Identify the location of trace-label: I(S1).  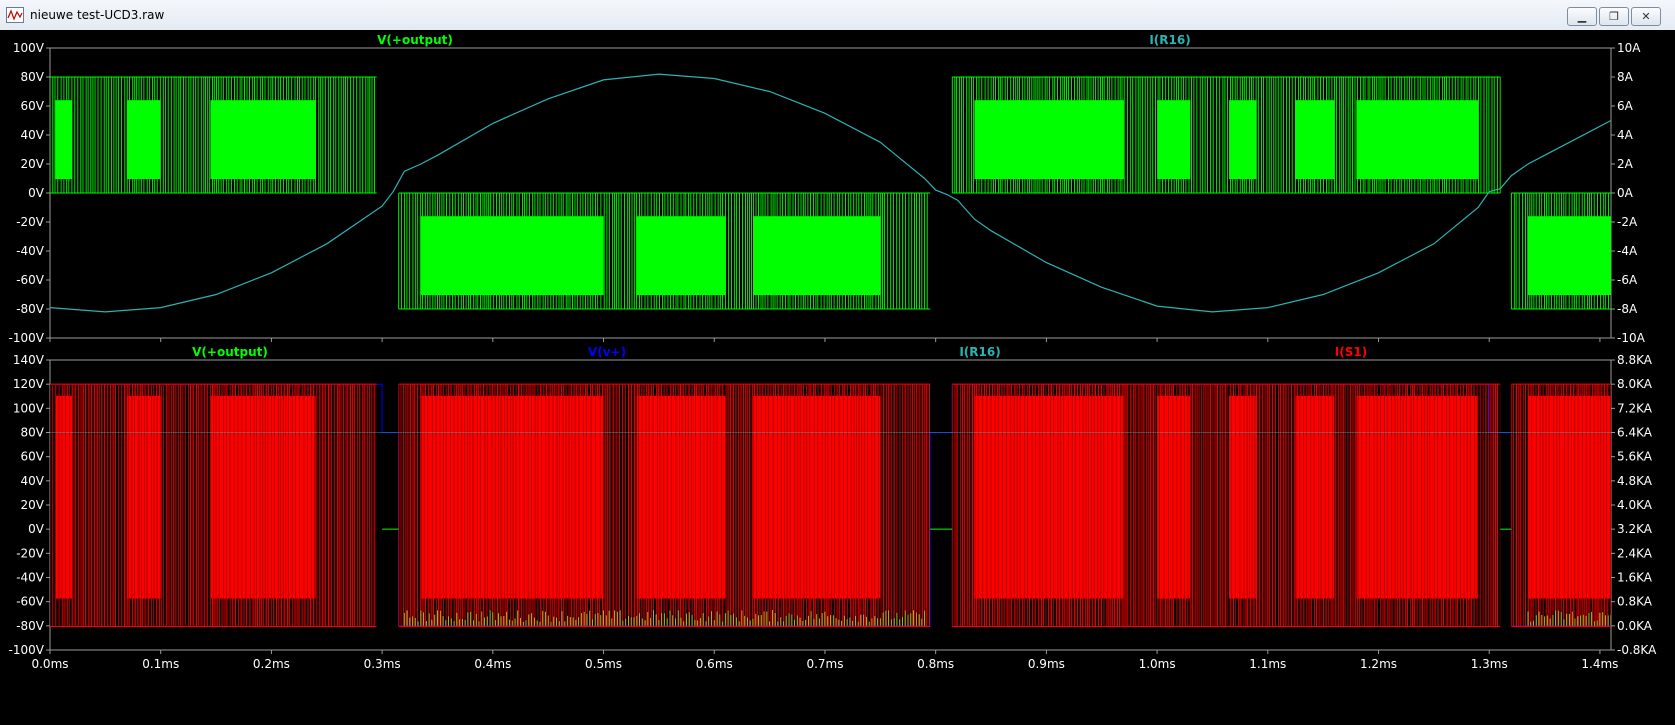
(1351, 352).